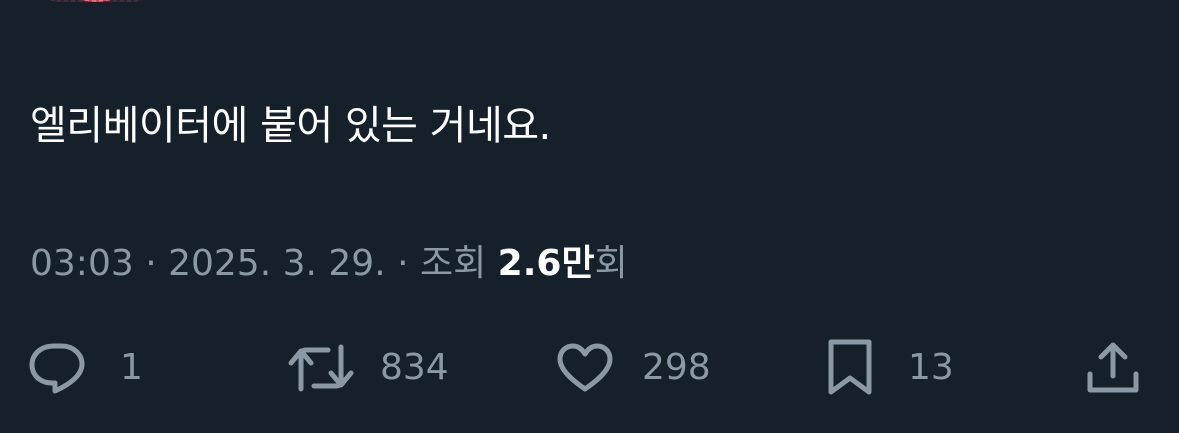 The image size is (1179, 433). What do you see at coordinates (585, 367) in the screenshot?
I see `heart-icon` at bounding box center [585, 367].